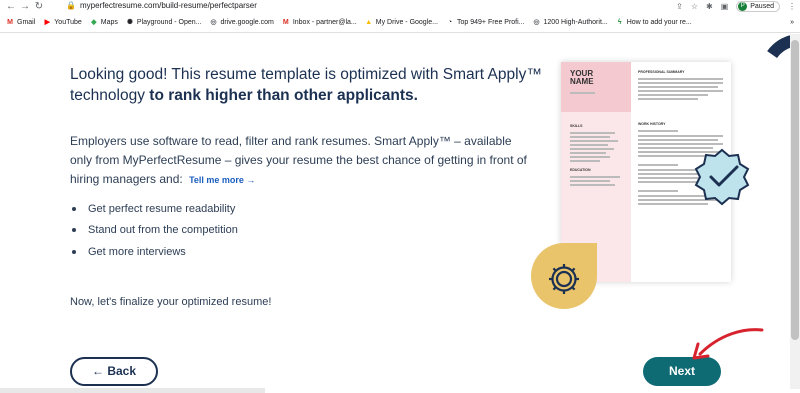 The image size is (800, 393). I want to click on decorative-arc, so click(771, 77).